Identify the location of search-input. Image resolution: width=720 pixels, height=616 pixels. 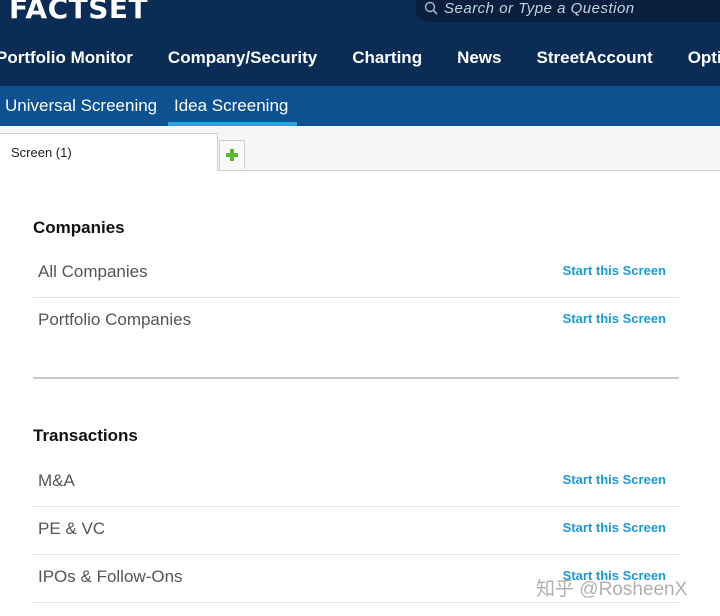
(582, 8).